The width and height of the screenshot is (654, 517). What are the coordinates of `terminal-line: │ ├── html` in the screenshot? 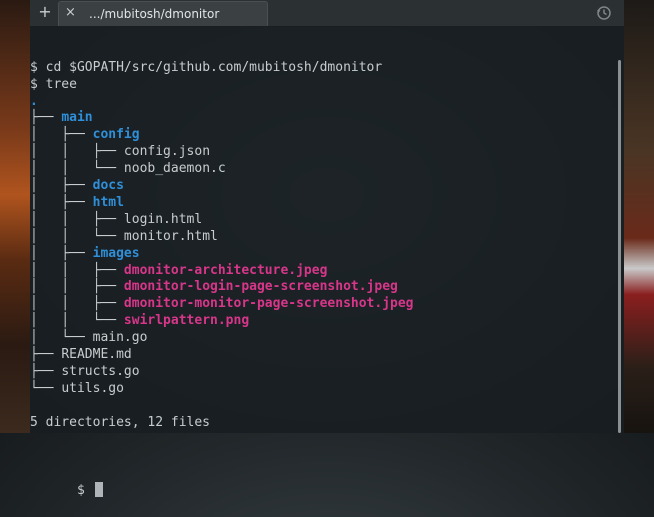 It's located at (320, 203).